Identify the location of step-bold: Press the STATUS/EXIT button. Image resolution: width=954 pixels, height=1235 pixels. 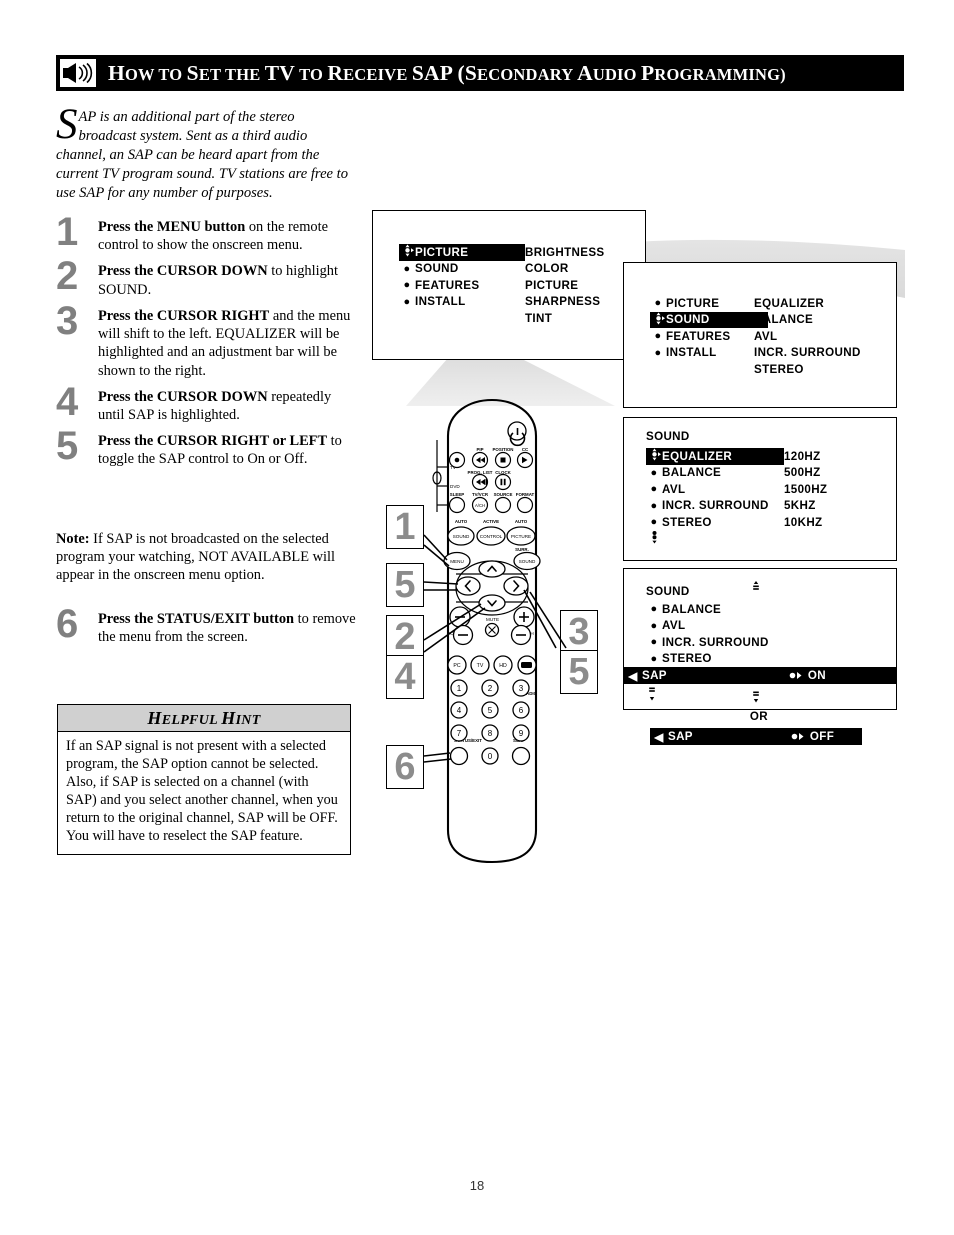
(196, 619).